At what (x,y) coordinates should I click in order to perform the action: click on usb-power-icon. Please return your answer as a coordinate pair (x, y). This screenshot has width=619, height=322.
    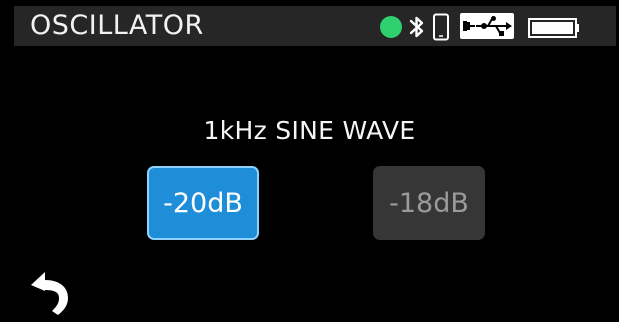
    Looking at the image, I should click on (487, 26).